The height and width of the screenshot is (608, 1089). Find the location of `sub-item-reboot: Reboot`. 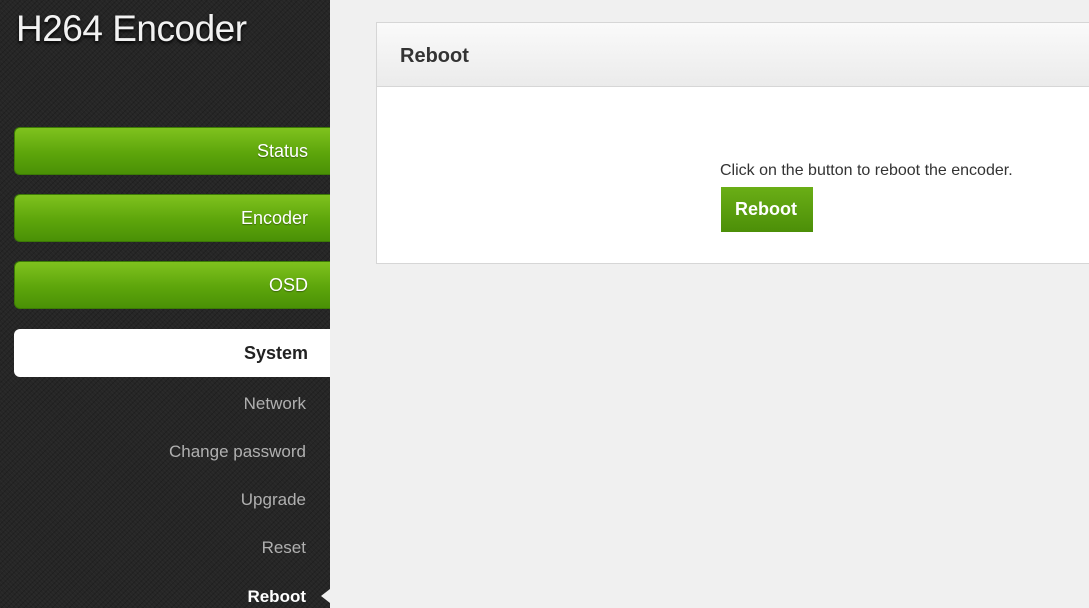

sub-item-reboot: Reboot is located at coordinates (276, 597).